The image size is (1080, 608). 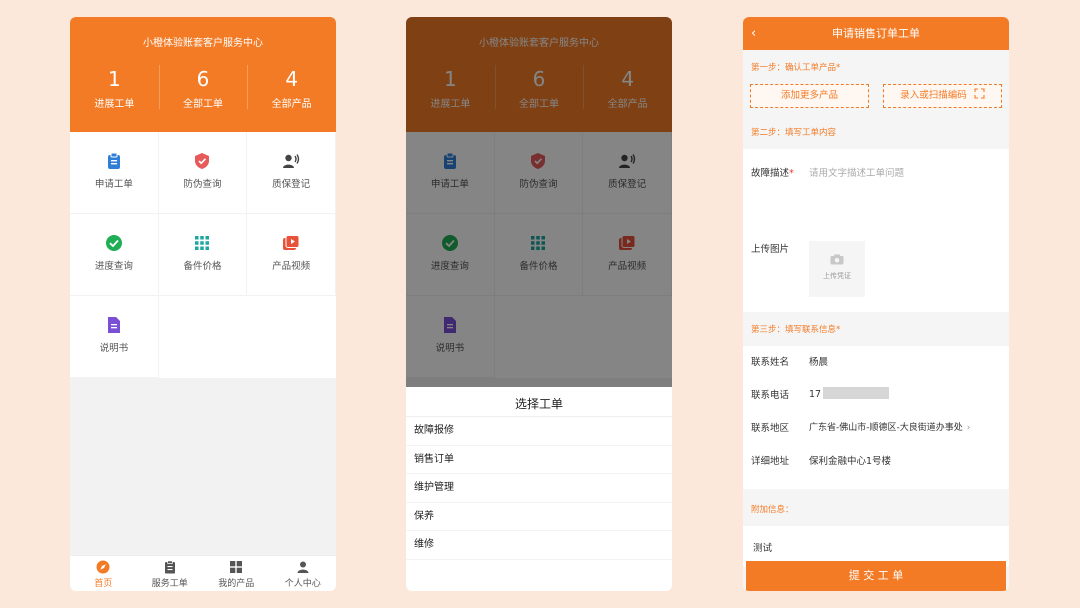 What do you see at coordinates (905, 172) in the screenshot?
I see `description-textarea: 请用文字描述工单问题` at bounding box center [905, 172].